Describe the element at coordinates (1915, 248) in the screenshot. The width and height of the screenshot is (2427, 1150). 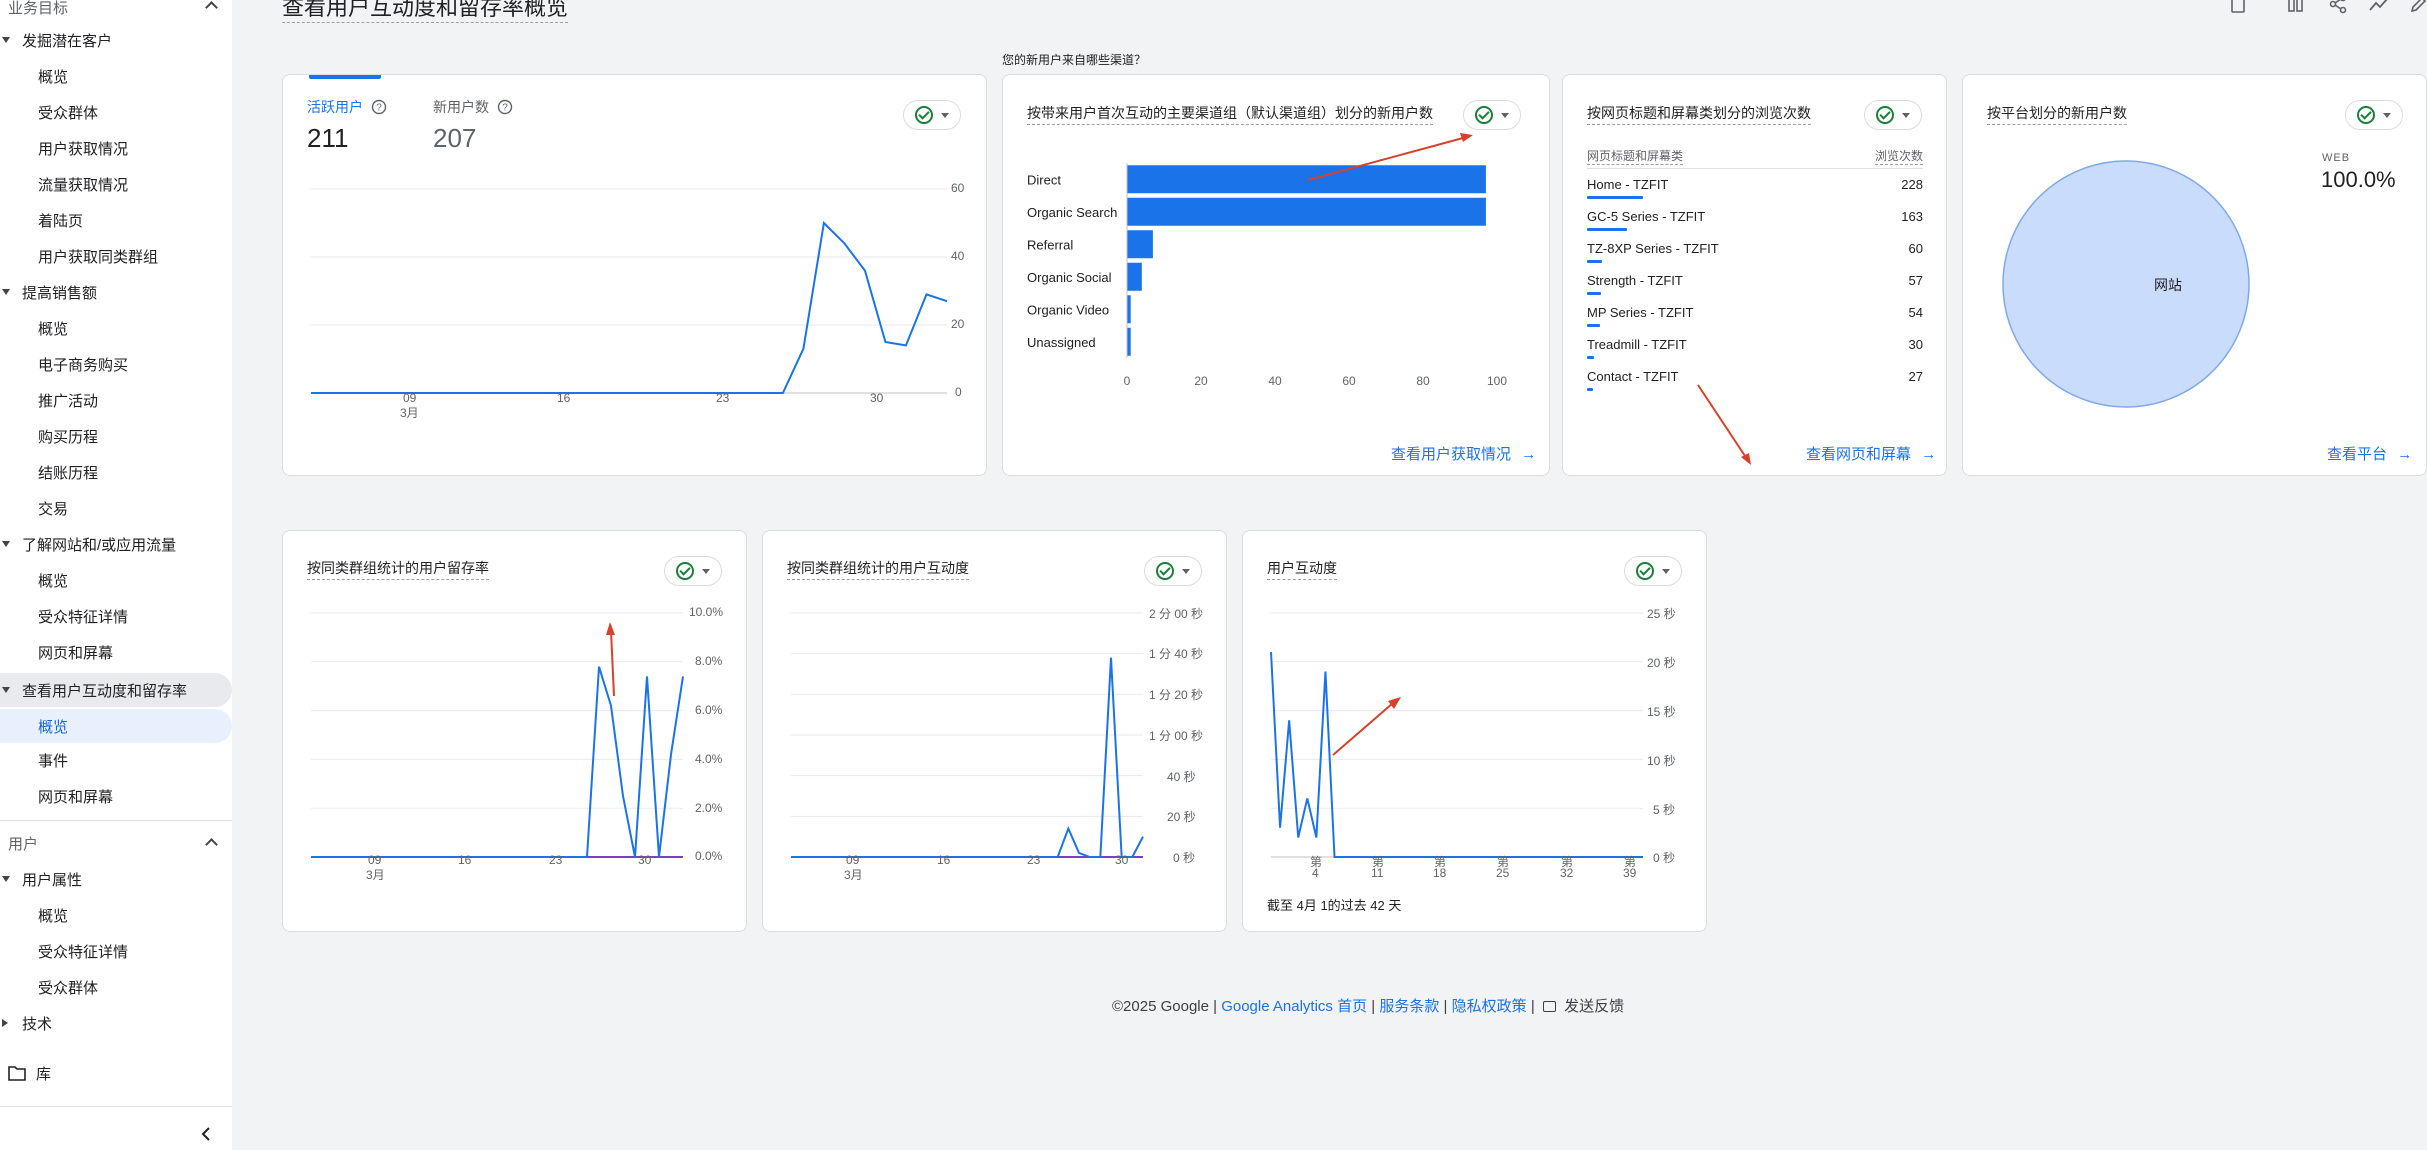
I see `row-value: 60` at that location.